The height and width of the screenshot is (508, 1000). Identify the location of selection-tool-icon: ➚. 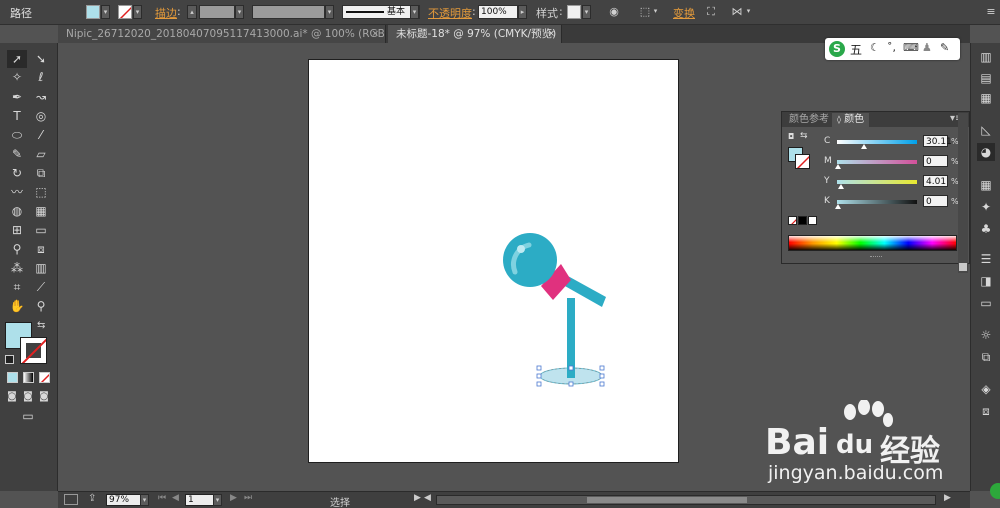
(17, 59).